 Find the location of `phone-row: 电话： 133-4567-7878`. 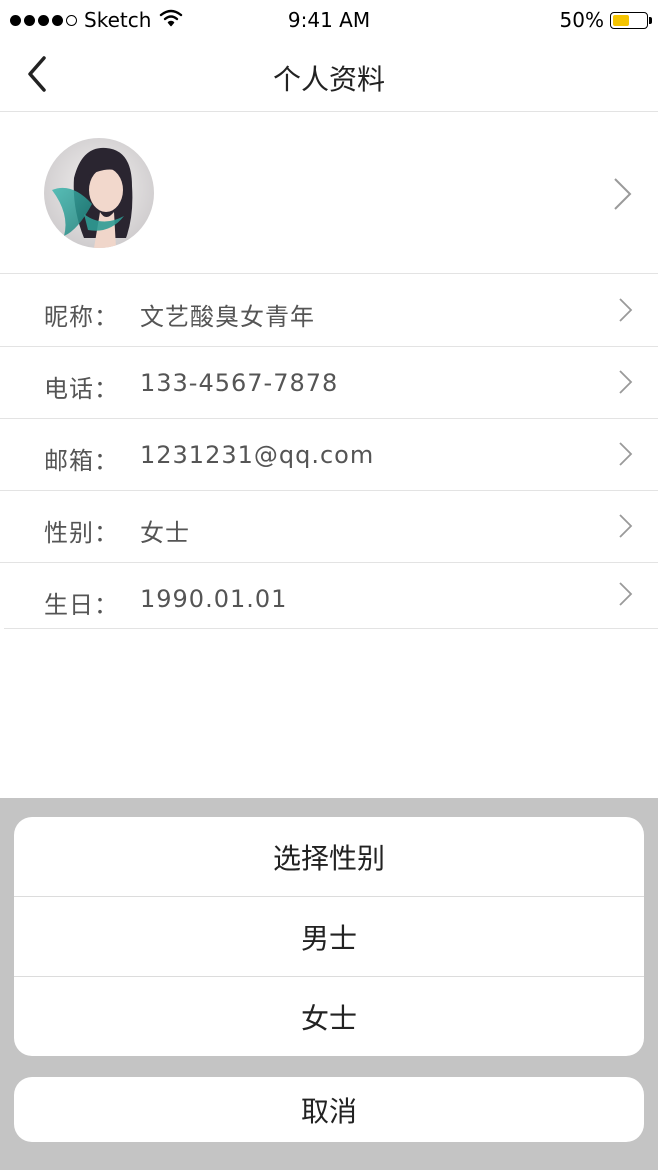

phone-row: 电话： 133-4567-7878 is located at coordinates (329, 383).